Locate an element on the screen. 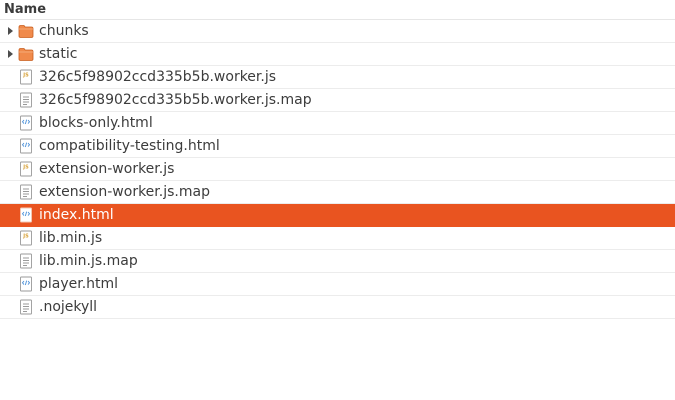  file-row: JS extension-worker.js is located at coordinates (337, 169).